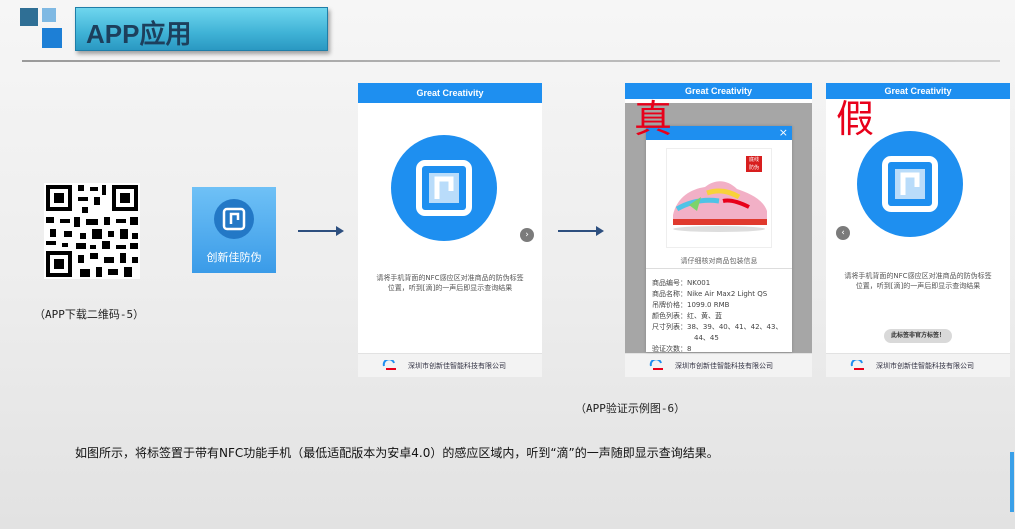  I want to click on page-title: APP应用, so click(139, 34).